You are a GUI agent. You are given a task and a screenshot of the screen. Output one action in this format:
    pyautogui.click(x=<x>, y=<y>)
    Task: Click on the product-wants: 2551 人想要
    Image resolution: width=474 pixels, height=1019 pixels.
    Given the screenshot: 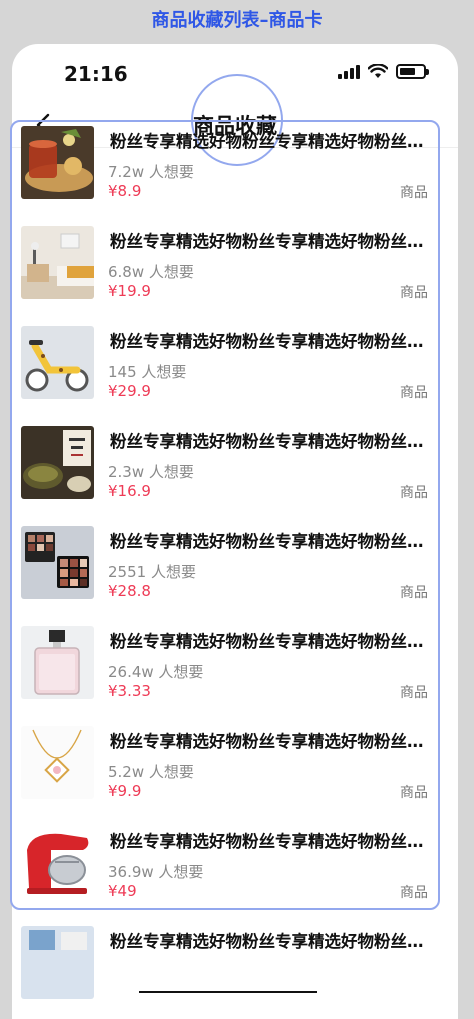 What is the action you would take?
    pyautogui.click(x=152, y=572)
    